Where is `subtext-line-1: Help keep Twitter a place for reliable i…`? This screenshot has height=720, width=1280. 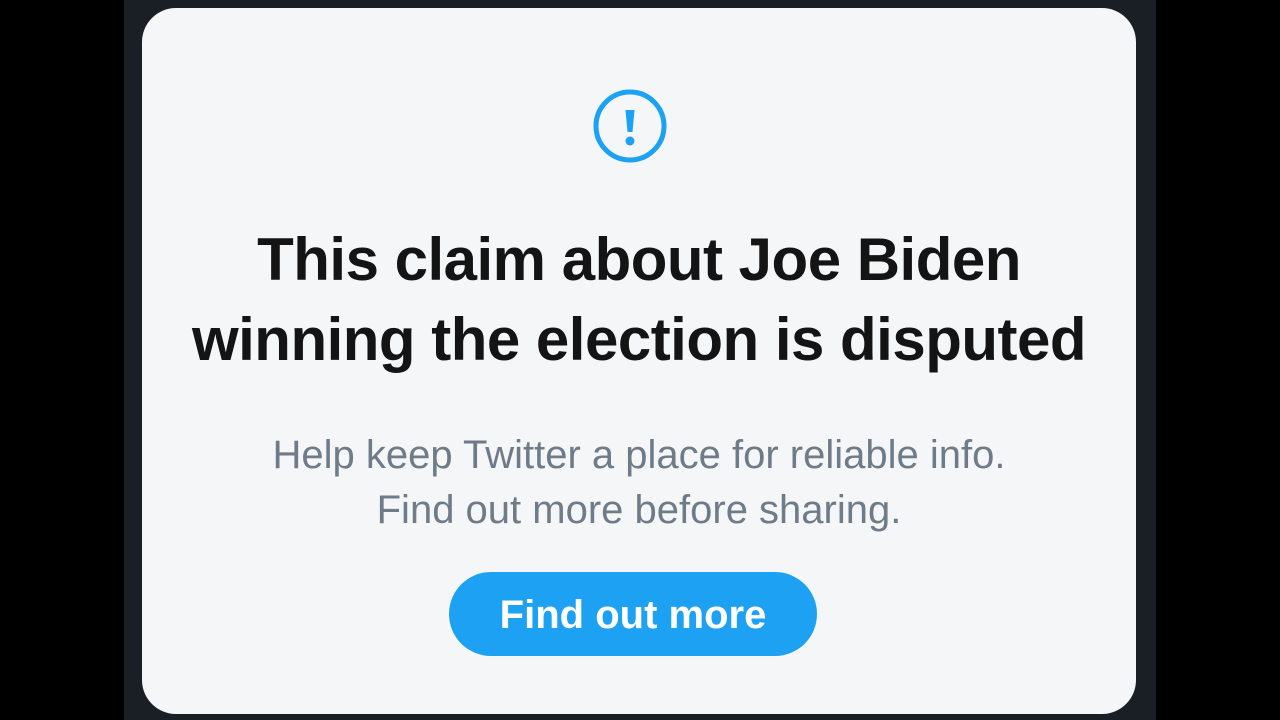 subtext-line-1: Help keep Twitter a place for reliable i… is located at coordinates (639, 455).